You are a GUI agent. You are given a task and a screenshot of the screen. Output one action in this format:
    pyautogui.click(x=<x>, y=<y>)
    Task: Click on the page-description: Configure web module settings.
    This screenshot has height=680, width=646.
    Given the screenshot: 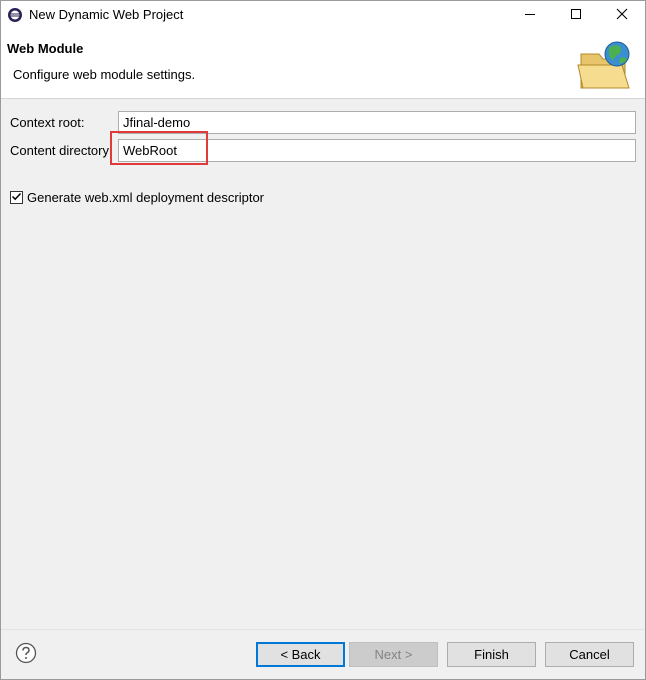 What is the action you would take?
    pyautogui.click(x=104, y=74)
    